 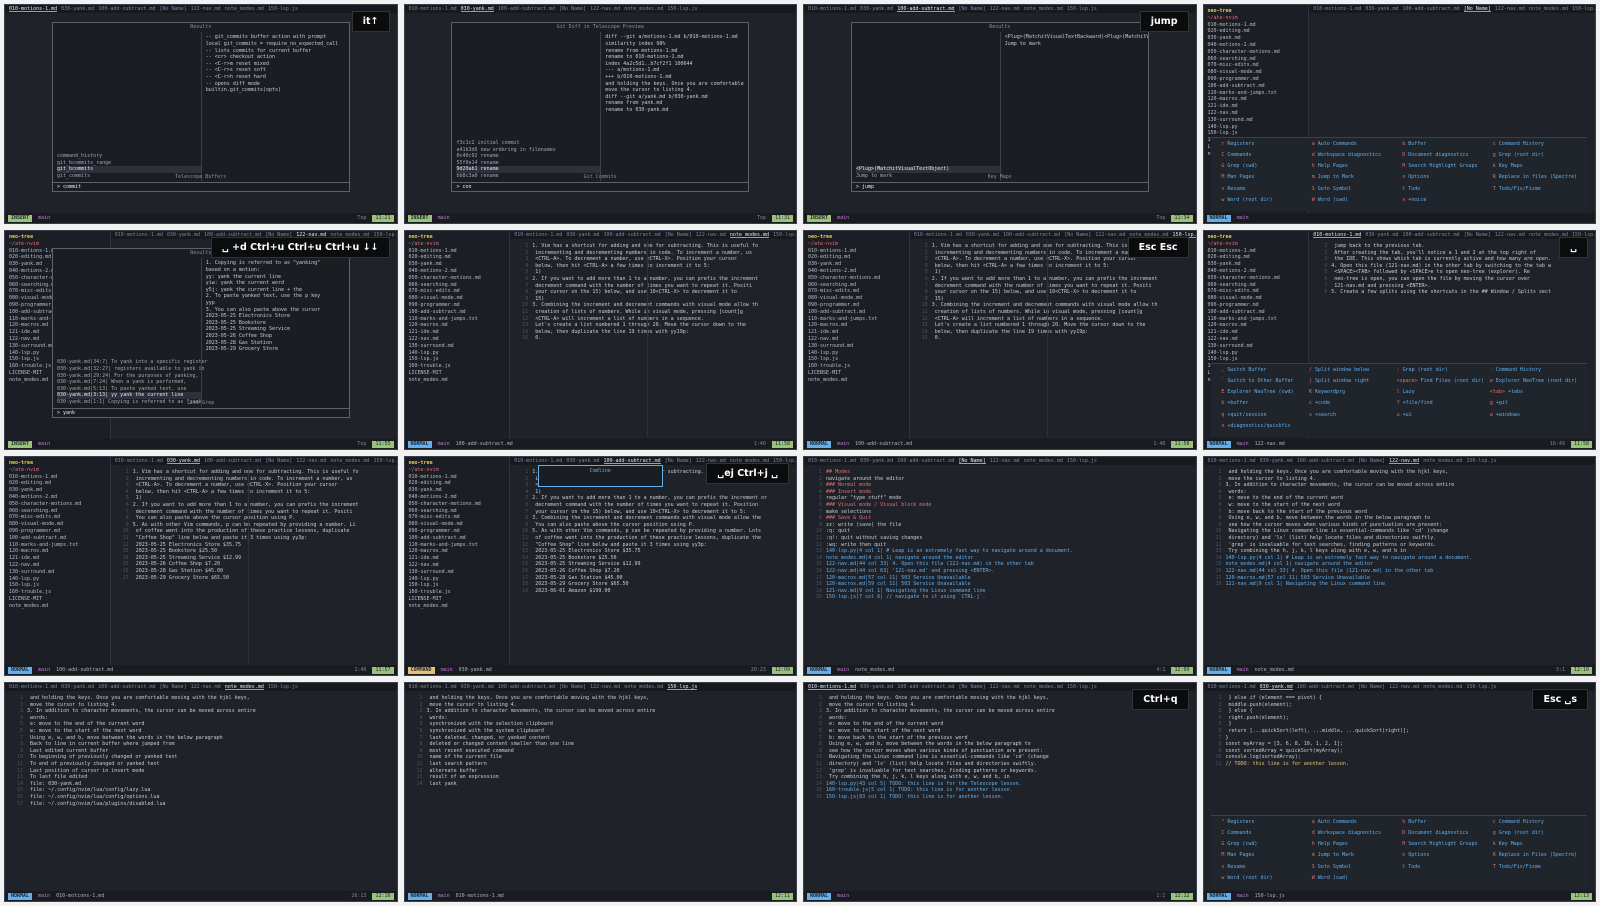 What do you see at coordinates (1354, 846) in the screenshot?
I see `which-key-item: h Help Pages` at bounding box center [1354, 846].